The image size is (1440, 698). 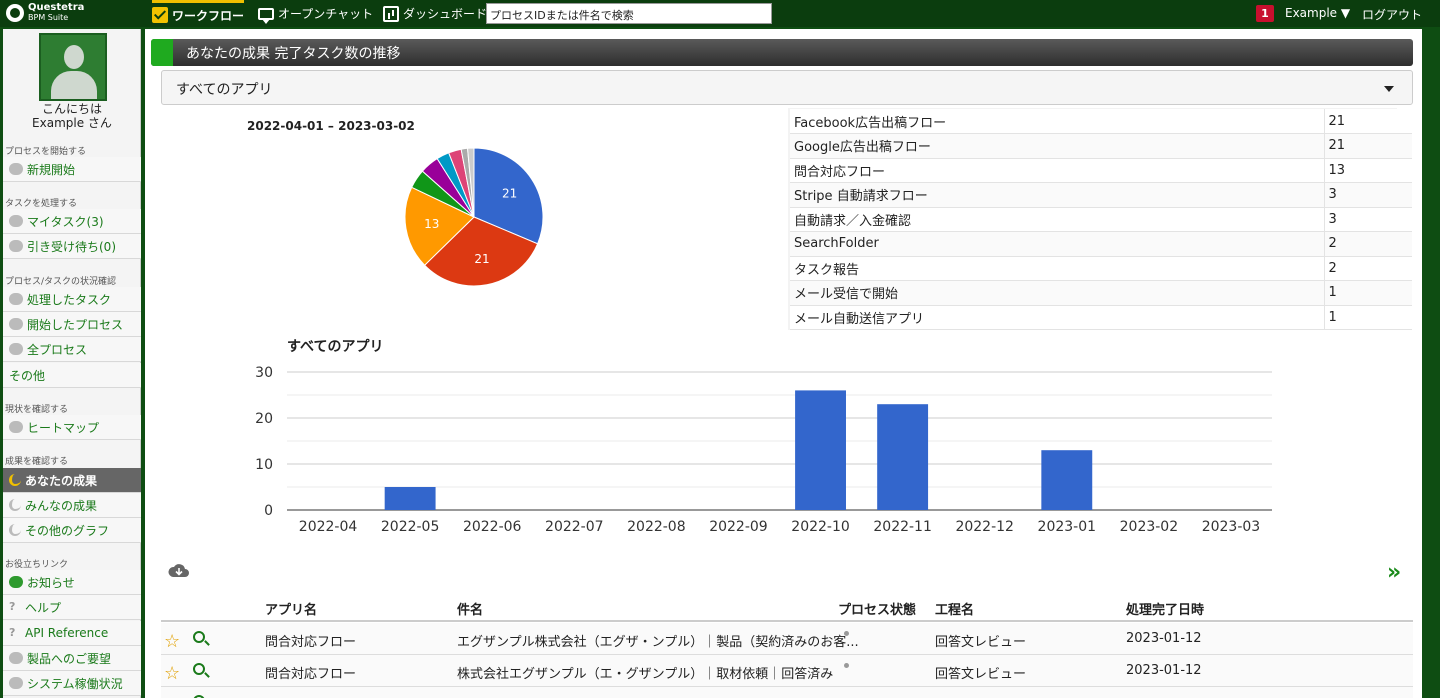 I want to click on sidebar-item-new-start: 新規開始, so click(x=72, y=169).